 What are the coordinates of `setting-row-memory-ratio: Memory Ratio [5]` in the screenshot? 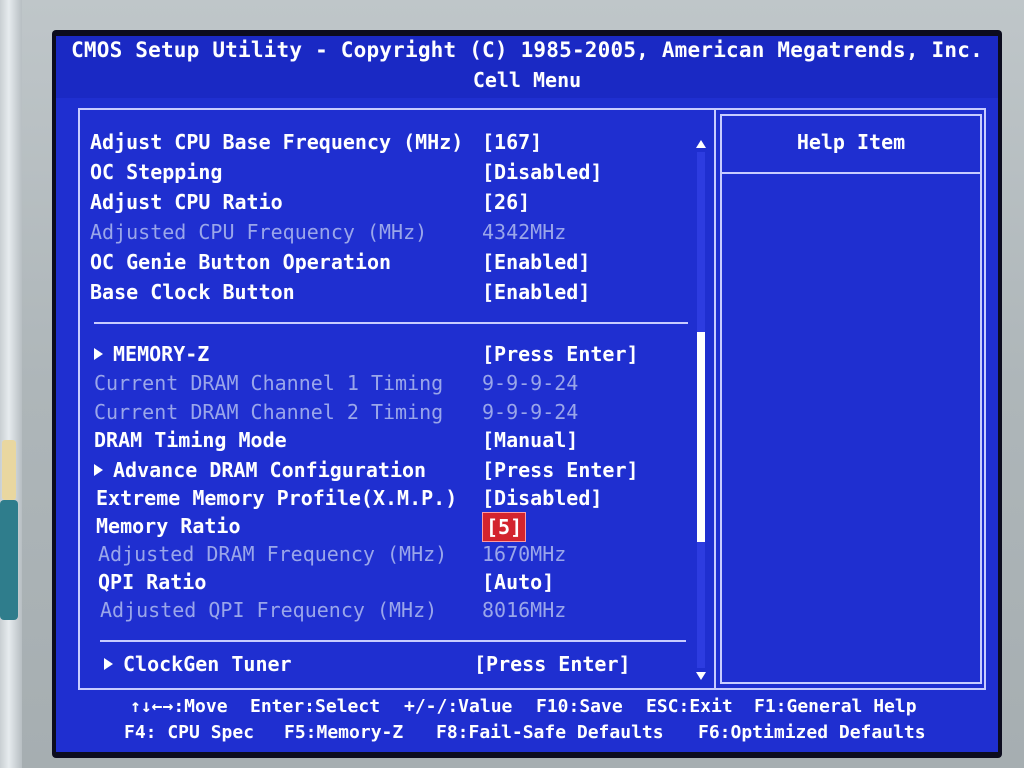 It's located at (393, 527).